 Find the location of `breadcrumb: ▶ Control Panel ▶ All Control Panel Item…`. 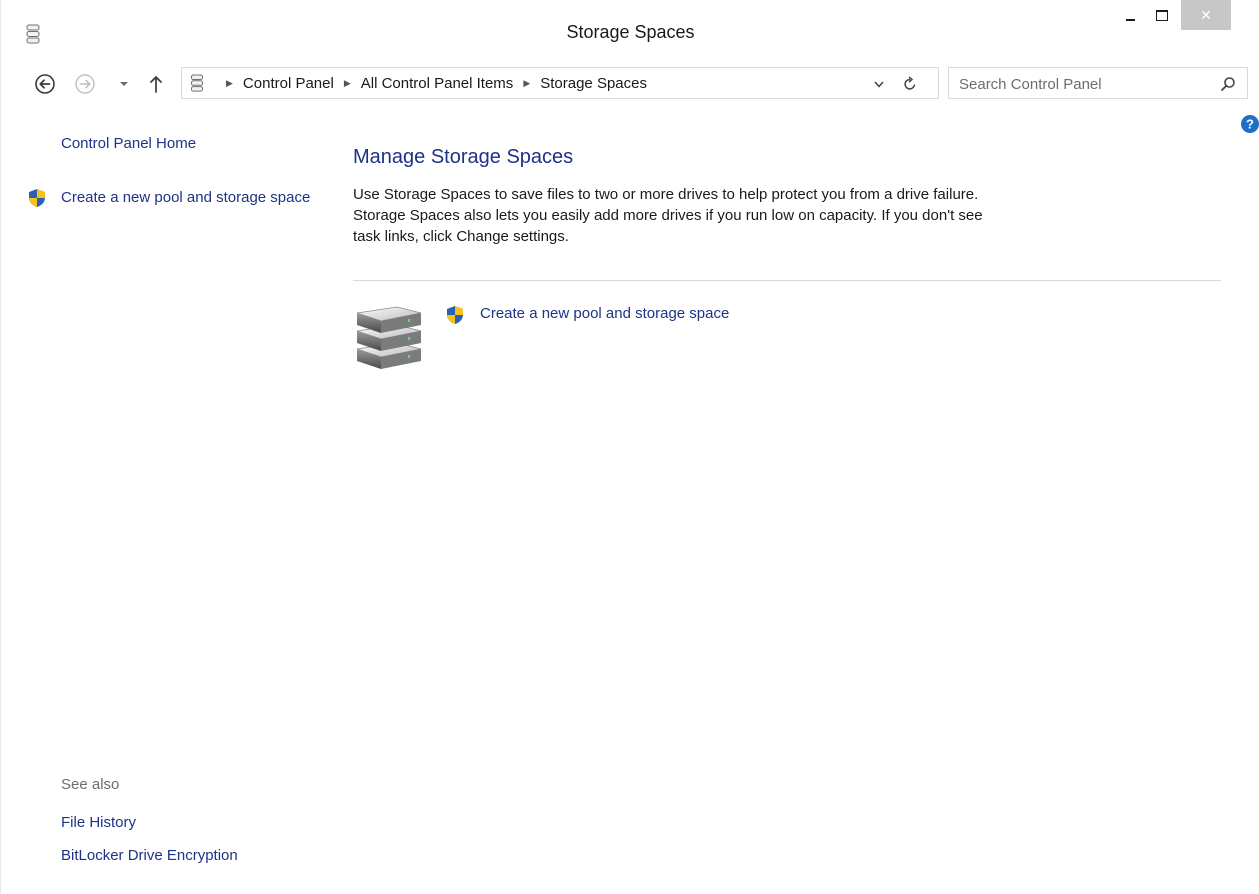

breadcrumb: ▶ Control Panel ▶ All Control Panel Item… is located at coordinates (431, 83).